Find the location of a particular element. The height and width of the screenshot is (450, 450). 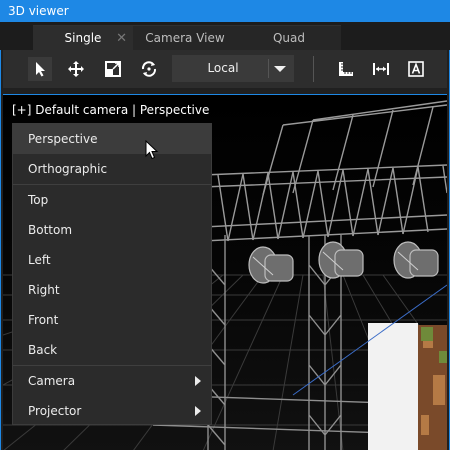

dropdown-divider is located at coordinates (268, 68).